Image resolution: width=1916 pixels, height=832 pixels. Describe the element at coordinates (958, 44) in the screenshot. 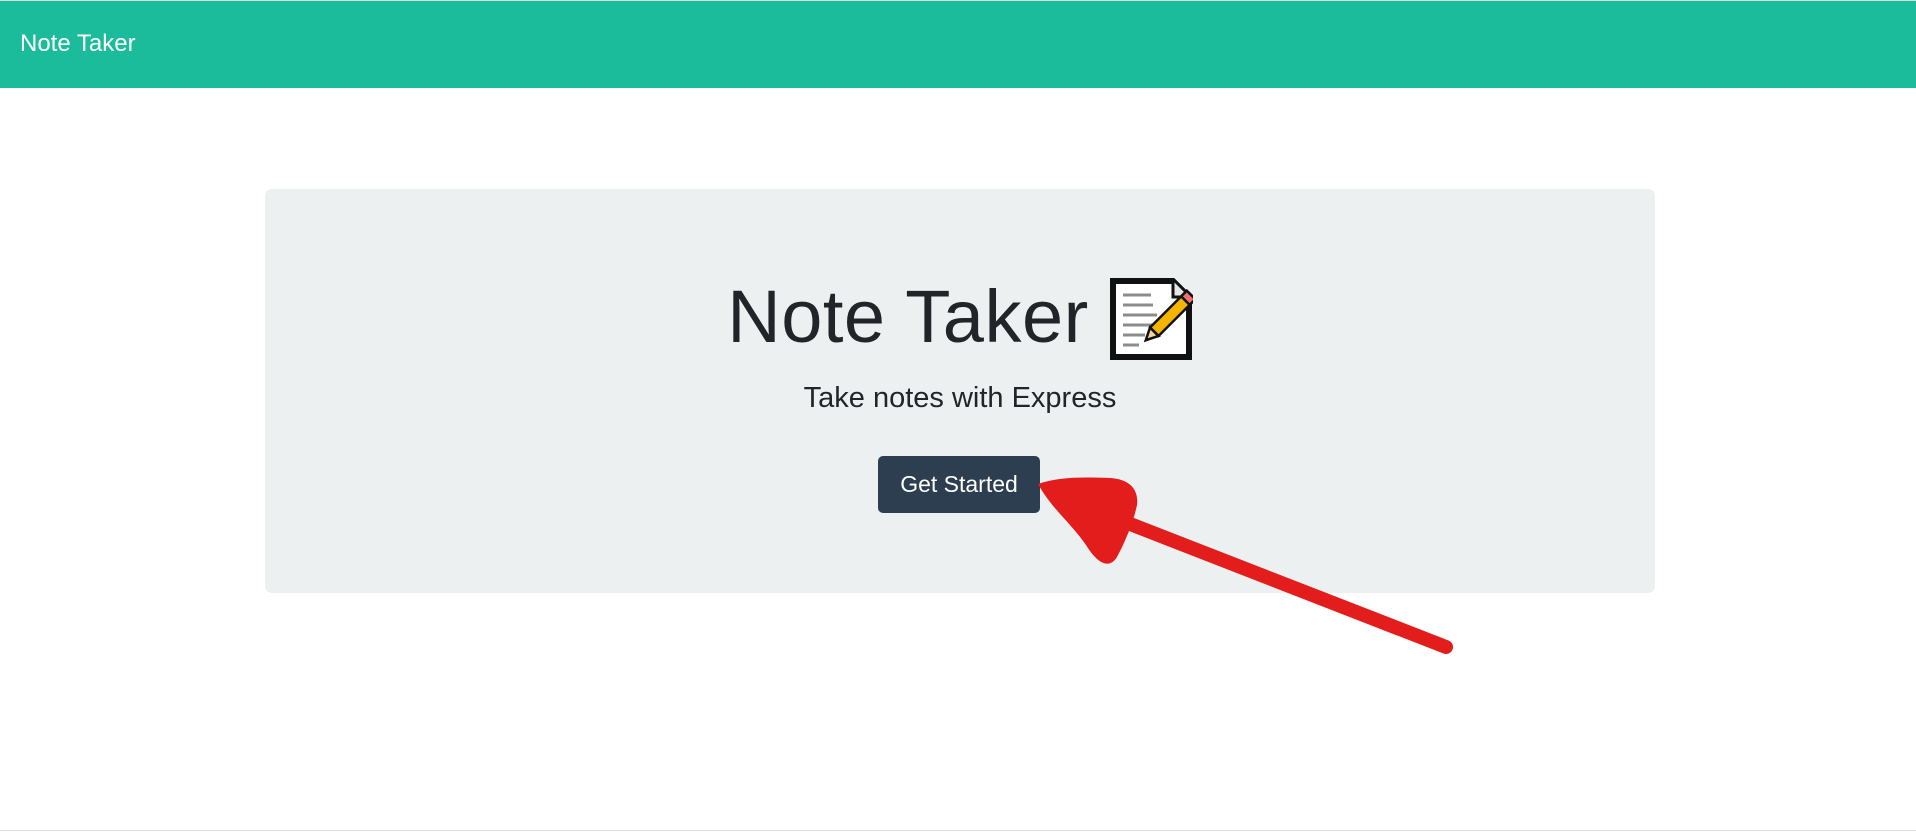

I see `top-navbar: Note Taker` at that location.